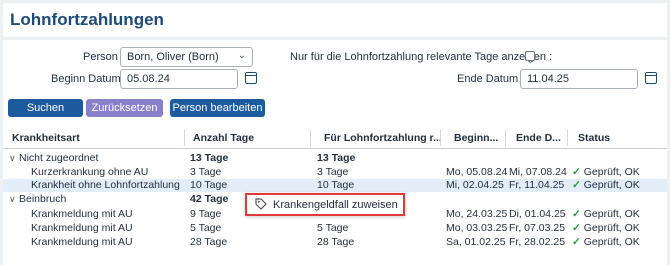 This screenshot has height=265, width=670. I want to click on relevant-days-cell: 10 Tage, so click(336, 185).